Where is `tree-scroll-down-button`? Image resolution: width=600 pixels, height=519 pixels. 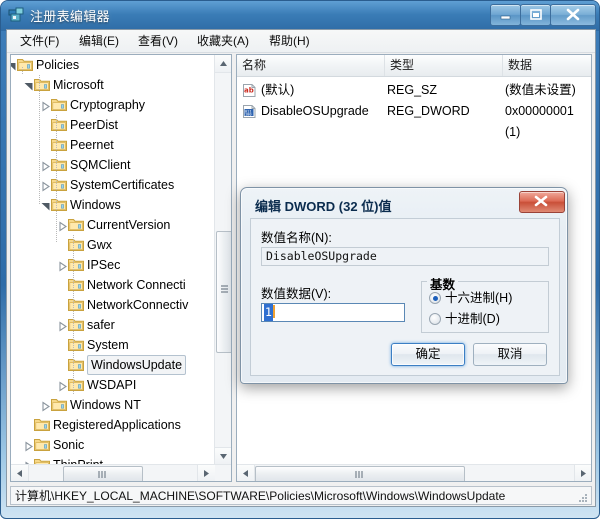
tree-scroll-down-button is located at coordinates (223, 456).